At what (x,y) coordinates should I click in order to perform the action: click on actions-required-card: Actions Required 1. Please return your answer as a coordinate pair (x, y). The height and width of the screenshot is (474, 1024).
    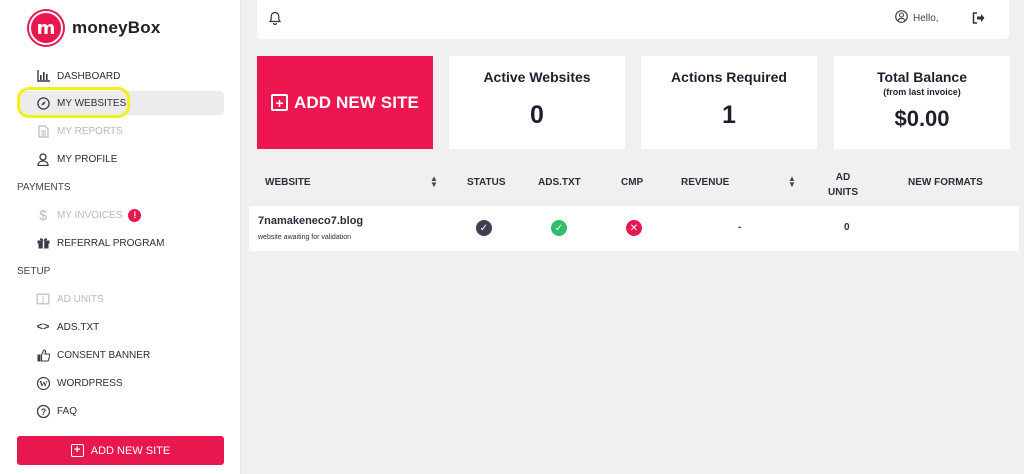
    Looking at the image, I should click on (729, 102).